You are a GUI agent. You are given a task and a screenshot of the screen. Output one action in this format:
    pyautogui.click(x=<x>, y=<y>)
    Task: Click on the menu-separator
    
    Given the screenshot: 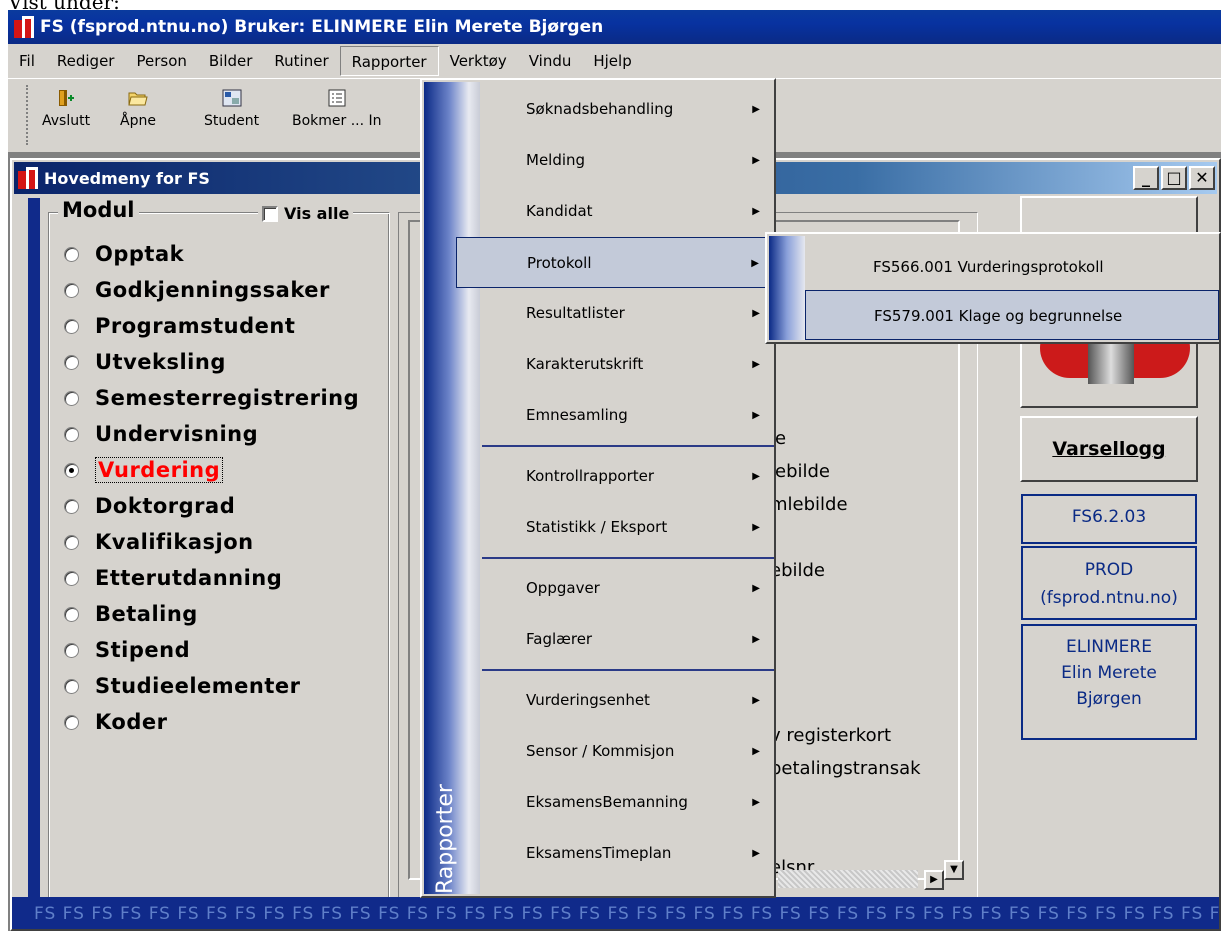 What is the action you would take?
    pyautogui.click(x=628, y=670)
    